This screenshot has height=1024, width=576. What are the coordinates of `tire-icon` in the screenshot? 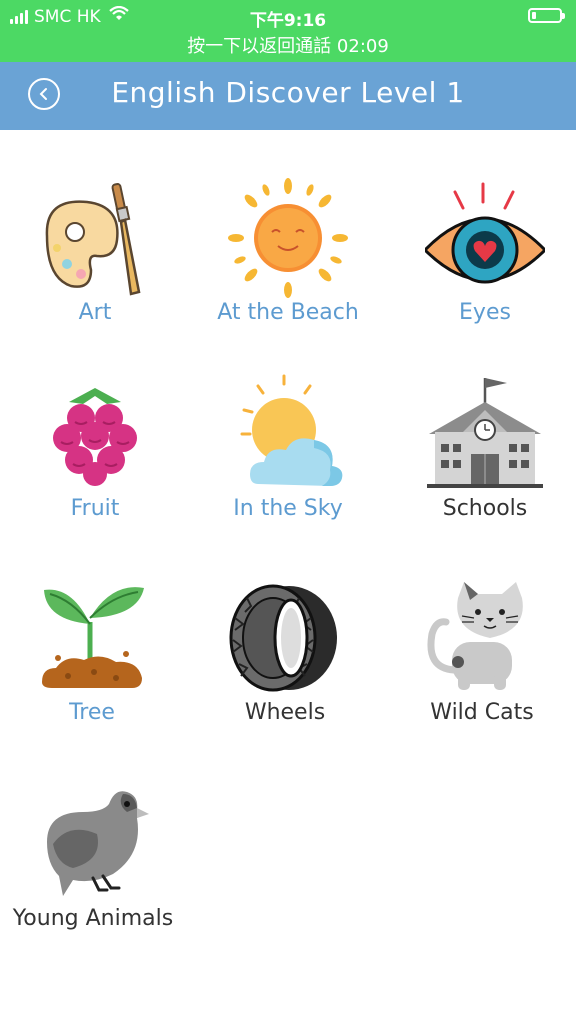 It's located at (283, 638).